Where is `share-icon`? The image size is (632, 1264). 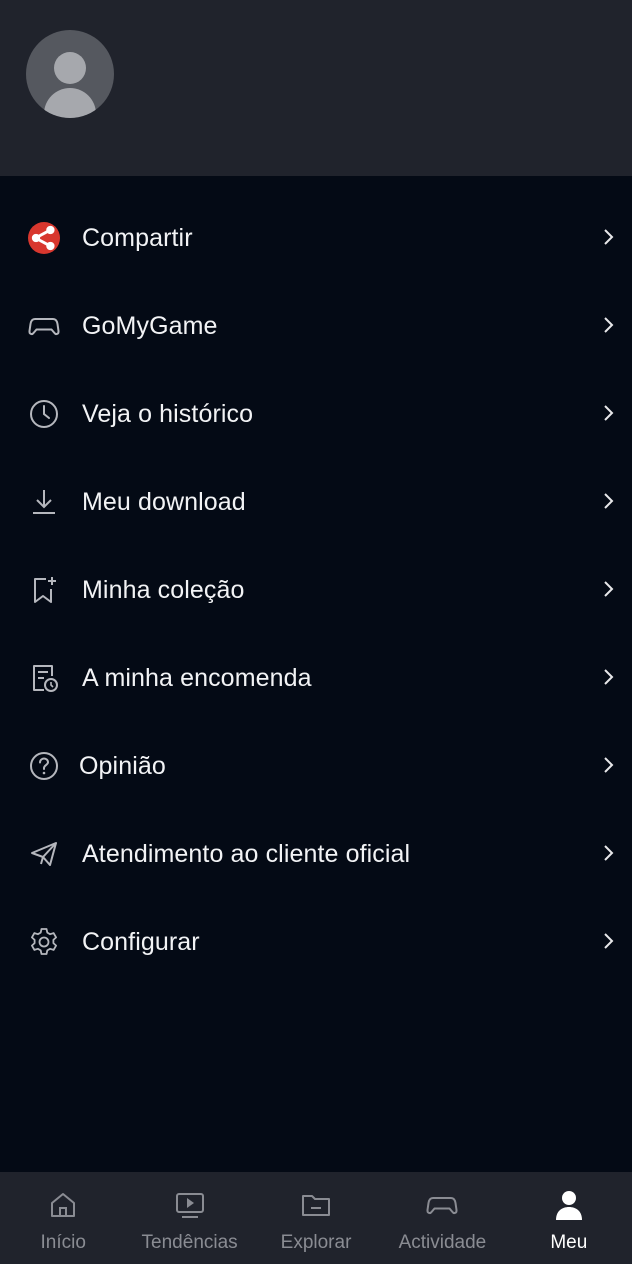 share-icon is located at coordinates (44, 238).